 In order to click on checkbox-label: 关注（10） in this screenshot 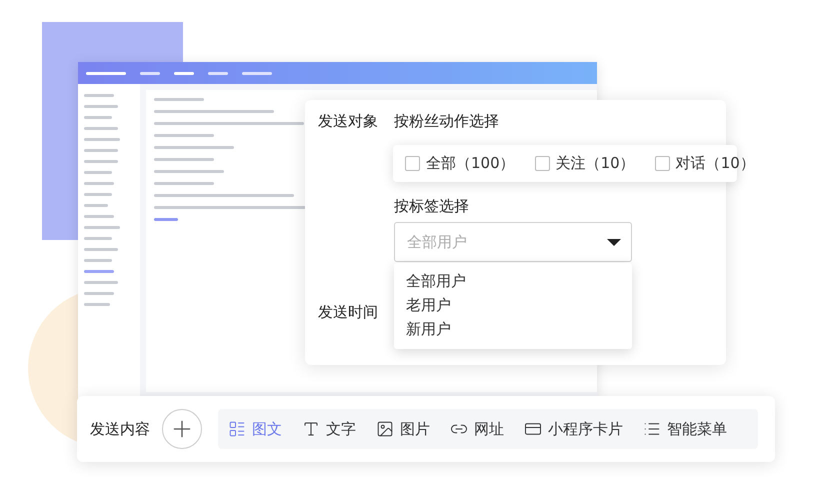, I will do `click(595, 163)`.